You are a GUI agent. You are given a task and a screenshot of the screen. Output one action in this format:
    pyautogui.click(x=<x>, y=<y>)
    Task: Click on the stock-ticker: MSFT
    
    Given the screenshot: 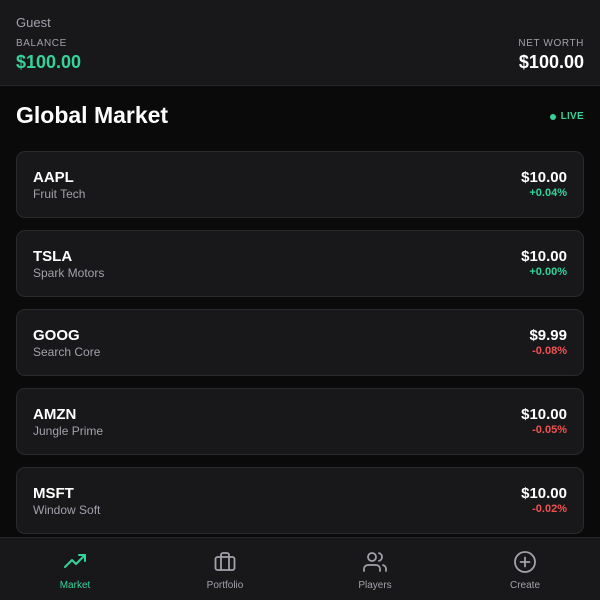 What is the action you would take?
    pyautogui.click(x=53, y=493)
    